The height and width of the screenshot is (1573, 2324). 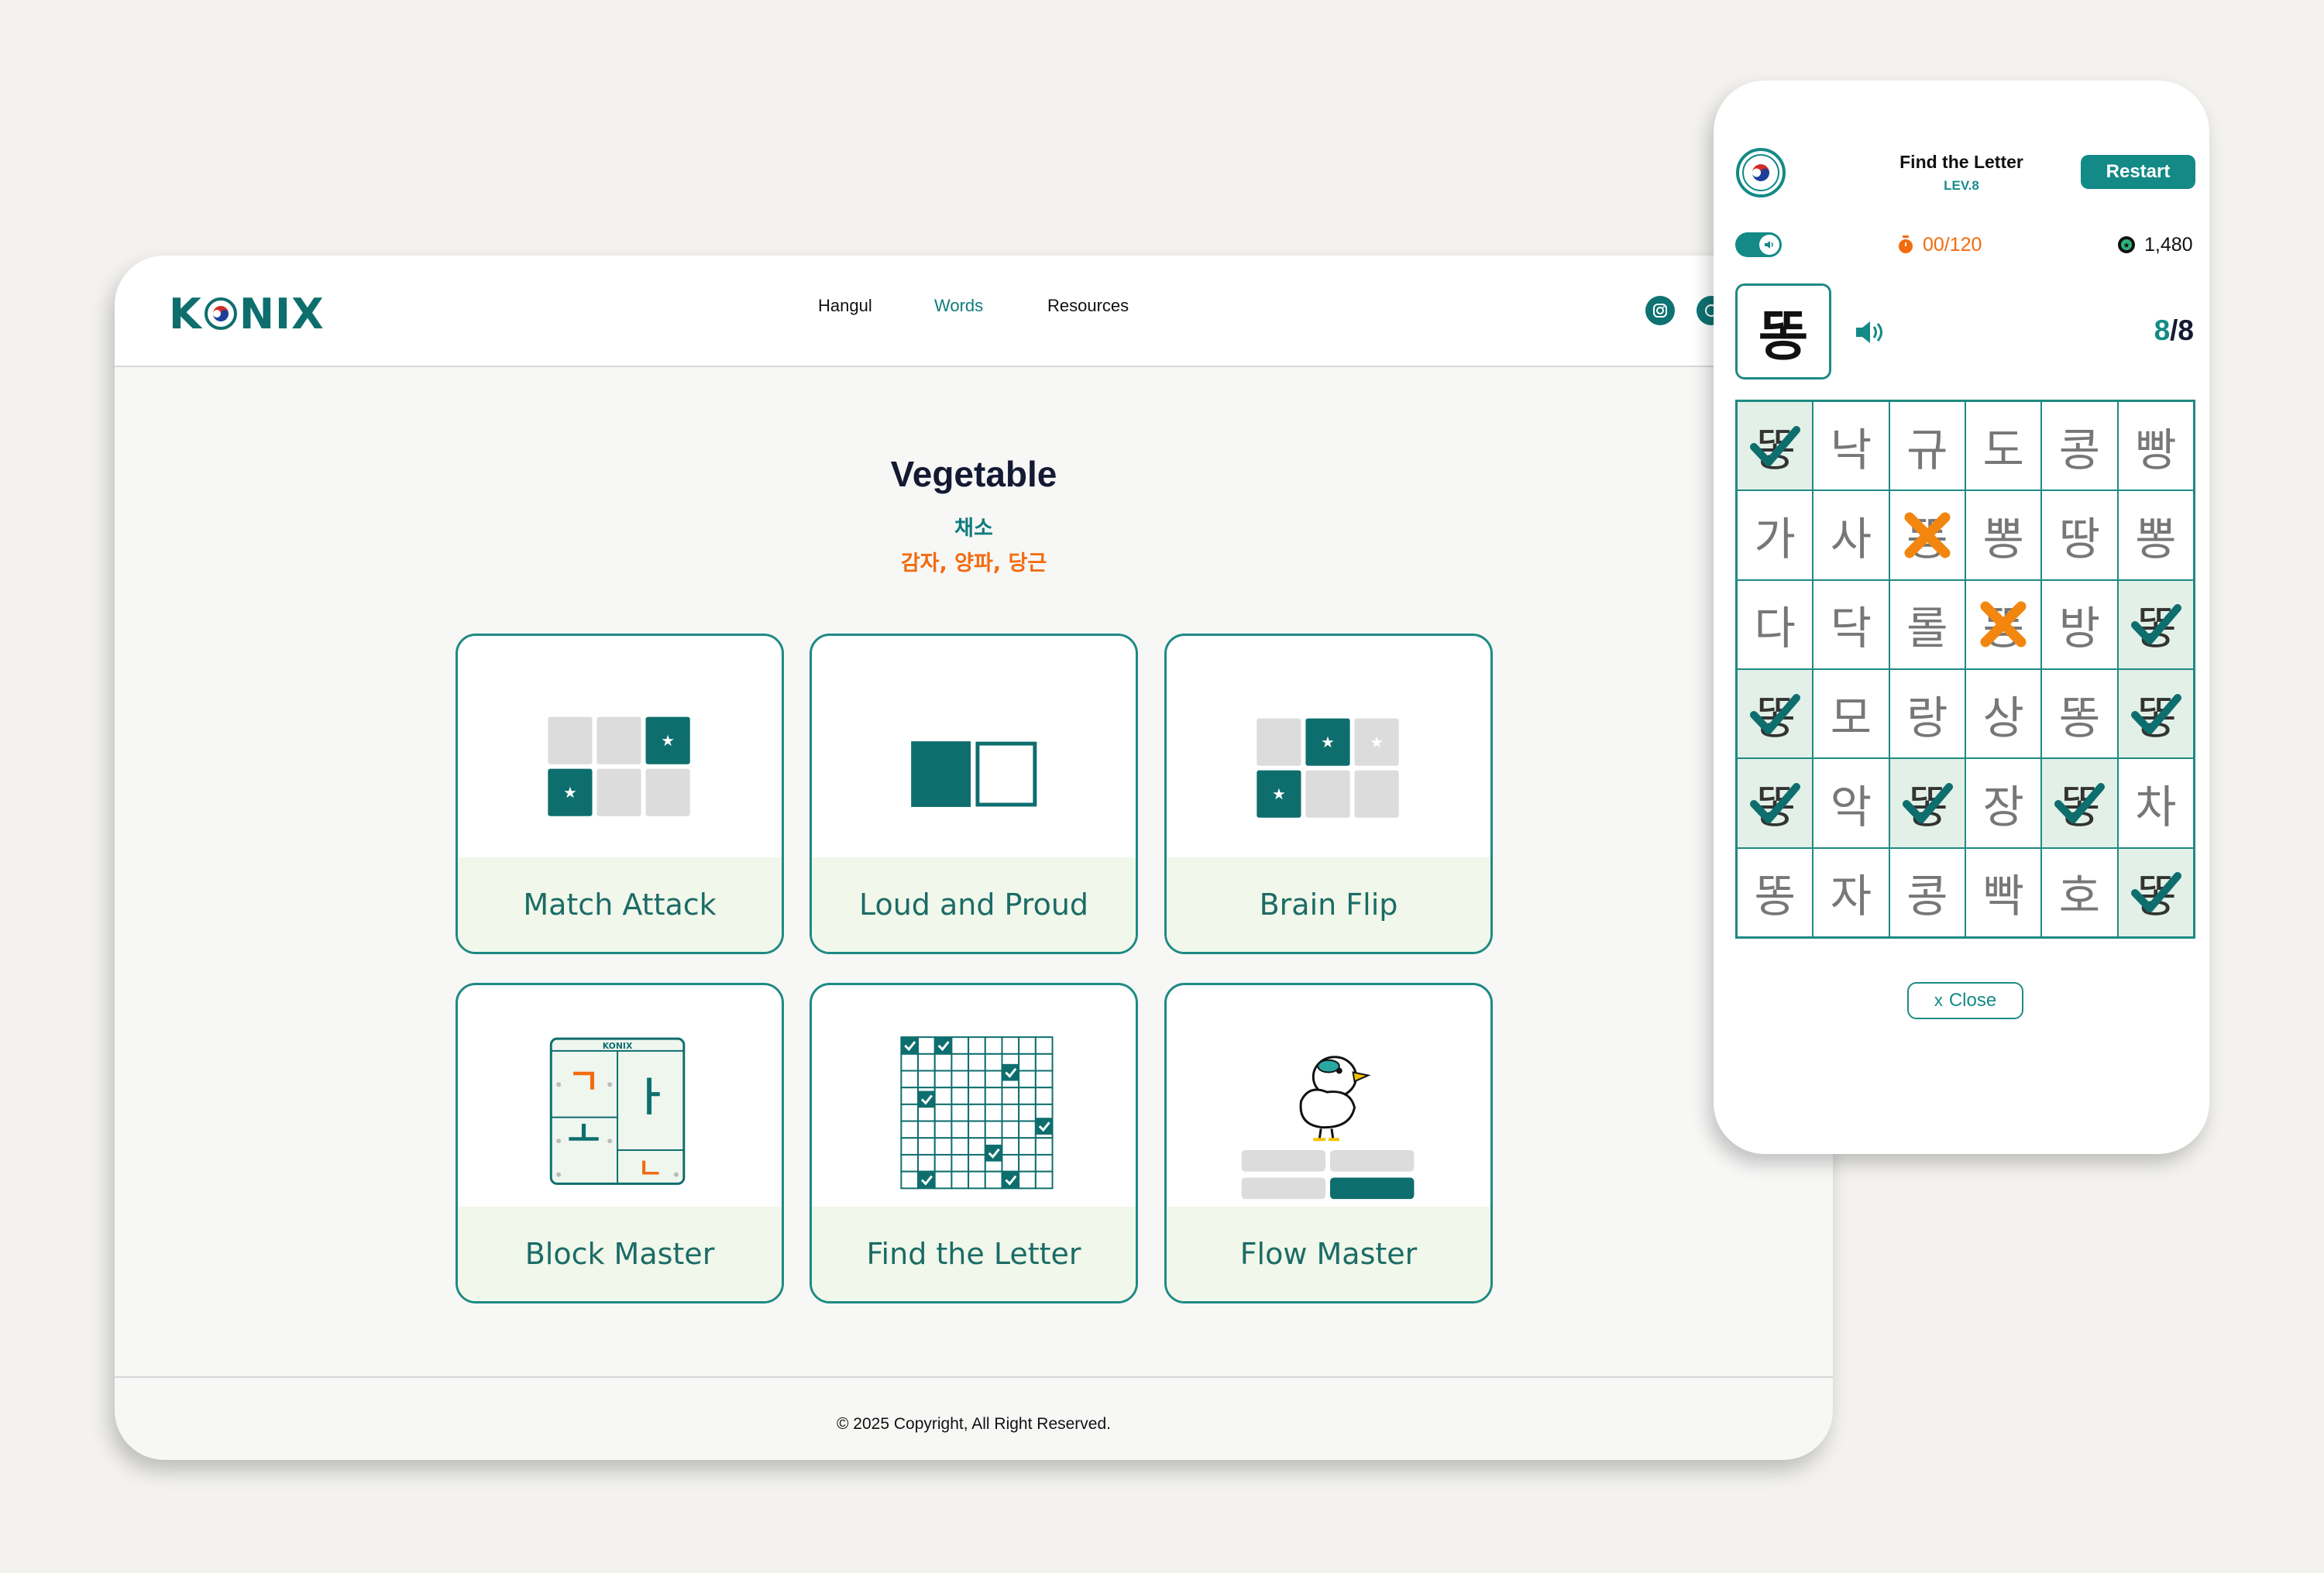 What do you see at coordinates (1328, 794) in the screenshot?
I see `game-card-brain-flip: ★ ★ ★ Brain Flip` at bounding box center [1328, 794].